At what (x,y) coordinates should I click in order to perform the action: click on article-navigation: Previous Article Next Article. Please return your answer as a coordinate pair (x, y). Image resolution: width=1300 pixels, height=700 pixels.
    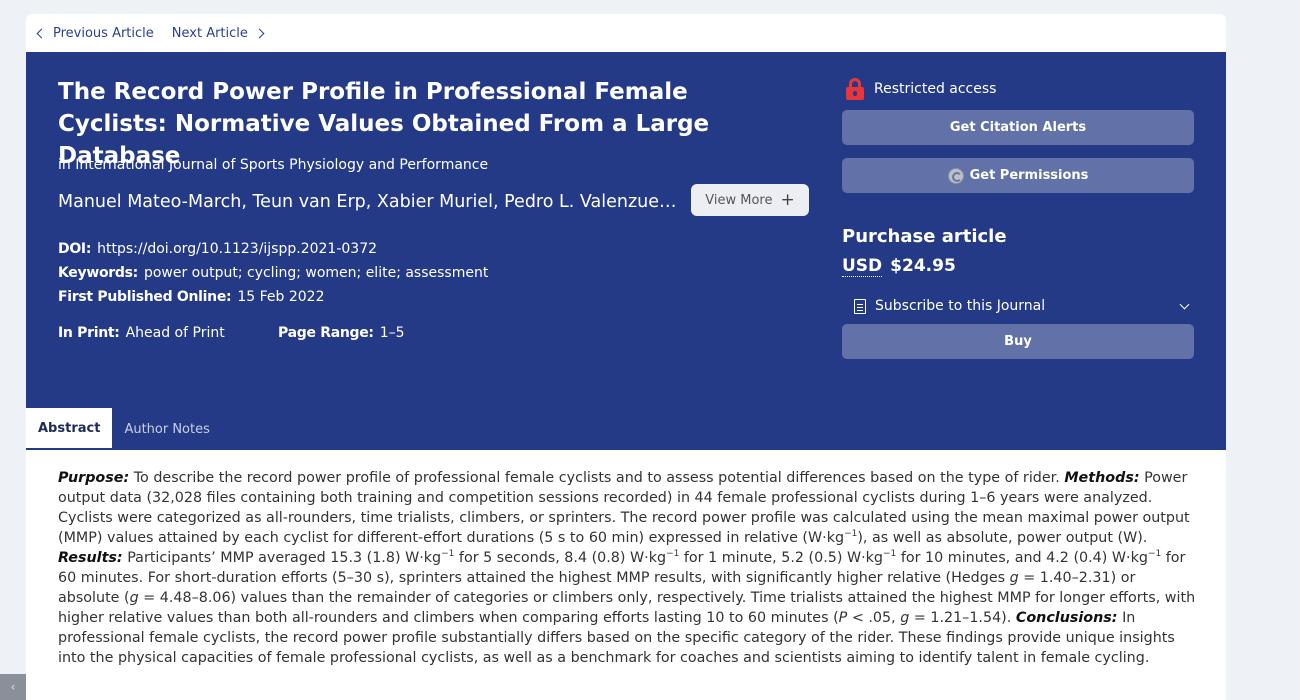
    Looking at the image, I should click on (626, 33).